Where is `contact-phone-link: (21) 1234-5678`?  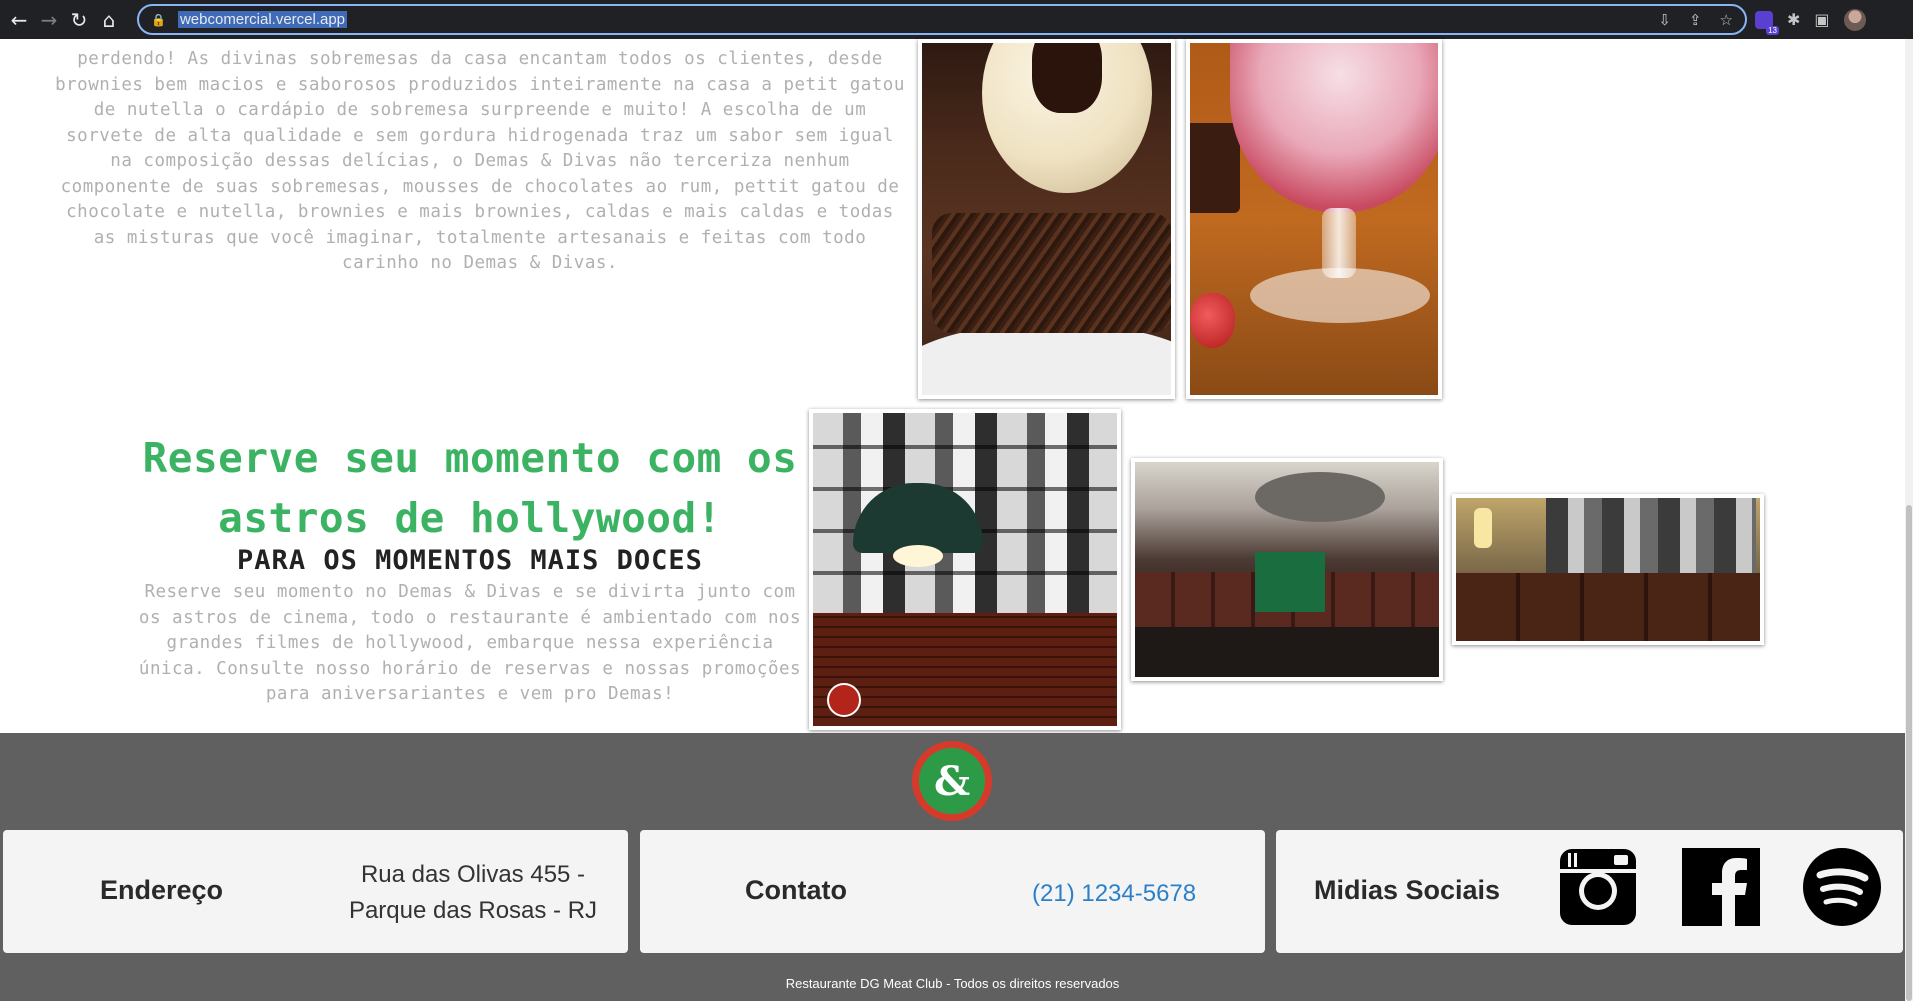 contact-phone-link: (21) 1234-5678 is located at coordinates (1114, 894).